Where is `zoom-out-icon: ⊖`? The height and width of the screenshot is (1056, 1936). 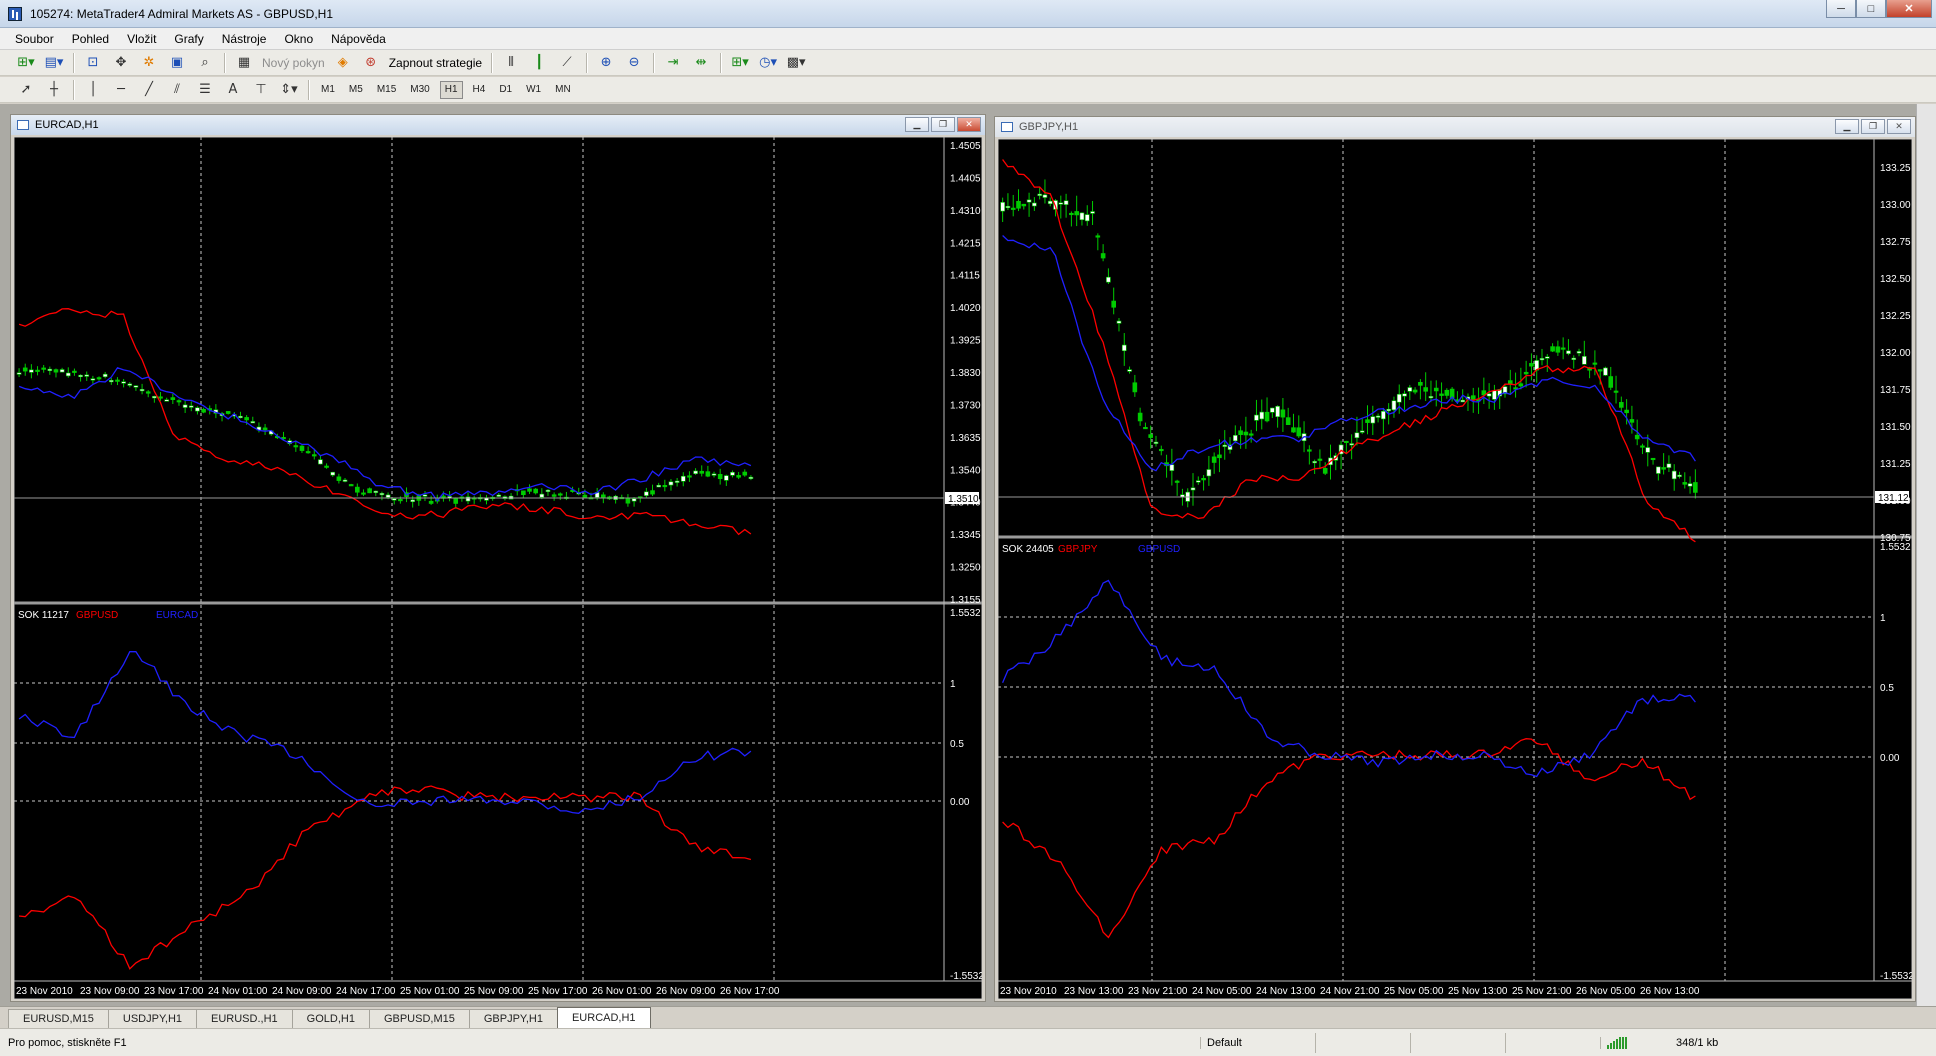 zoom-out-icon: ⊖ is located at coordinates (634, 63).